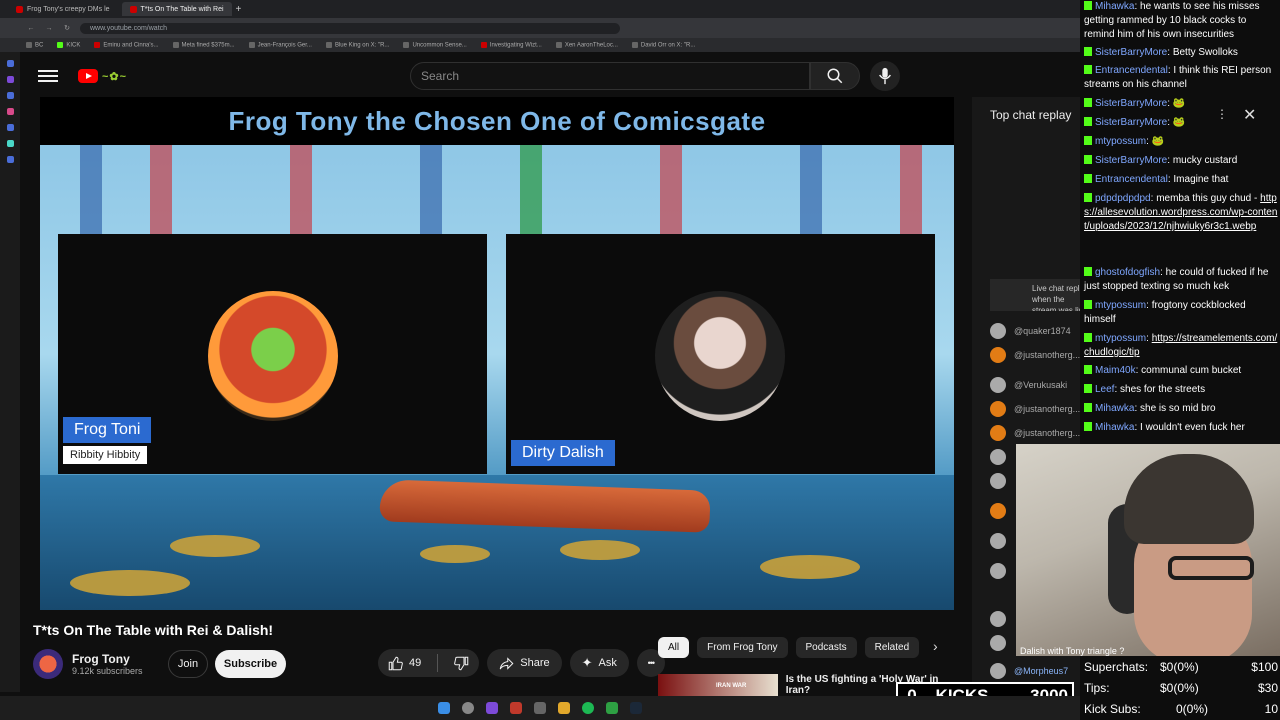  I want to click on chevron-right-icon: ›, so click(935, 646).